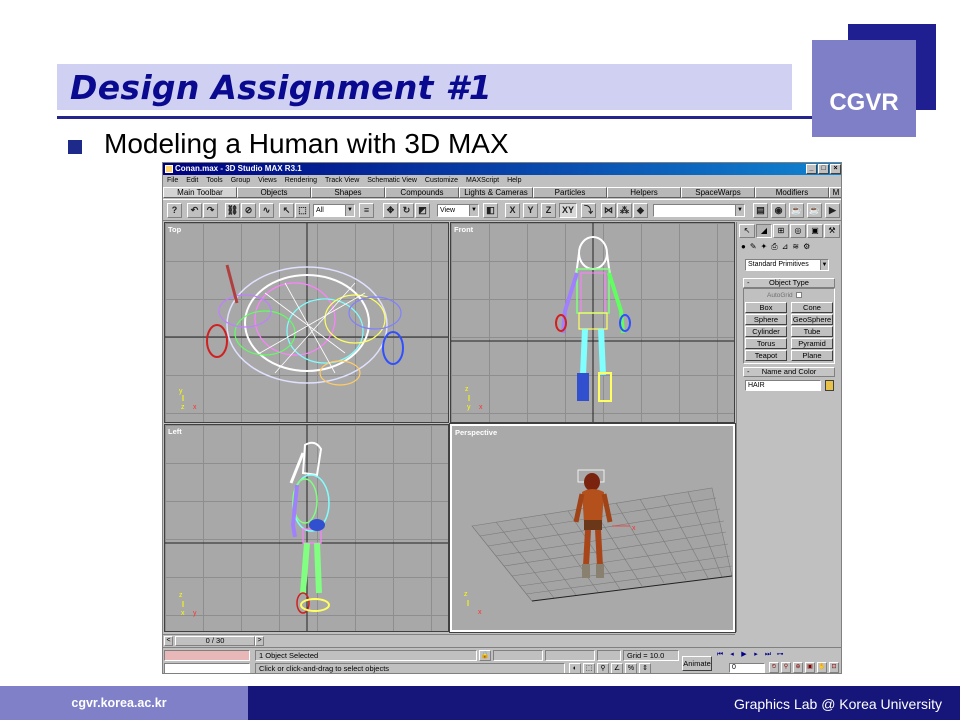 The image size is (960, 720). I want to click on next-frame-icon: ▸, so click(756, 655).